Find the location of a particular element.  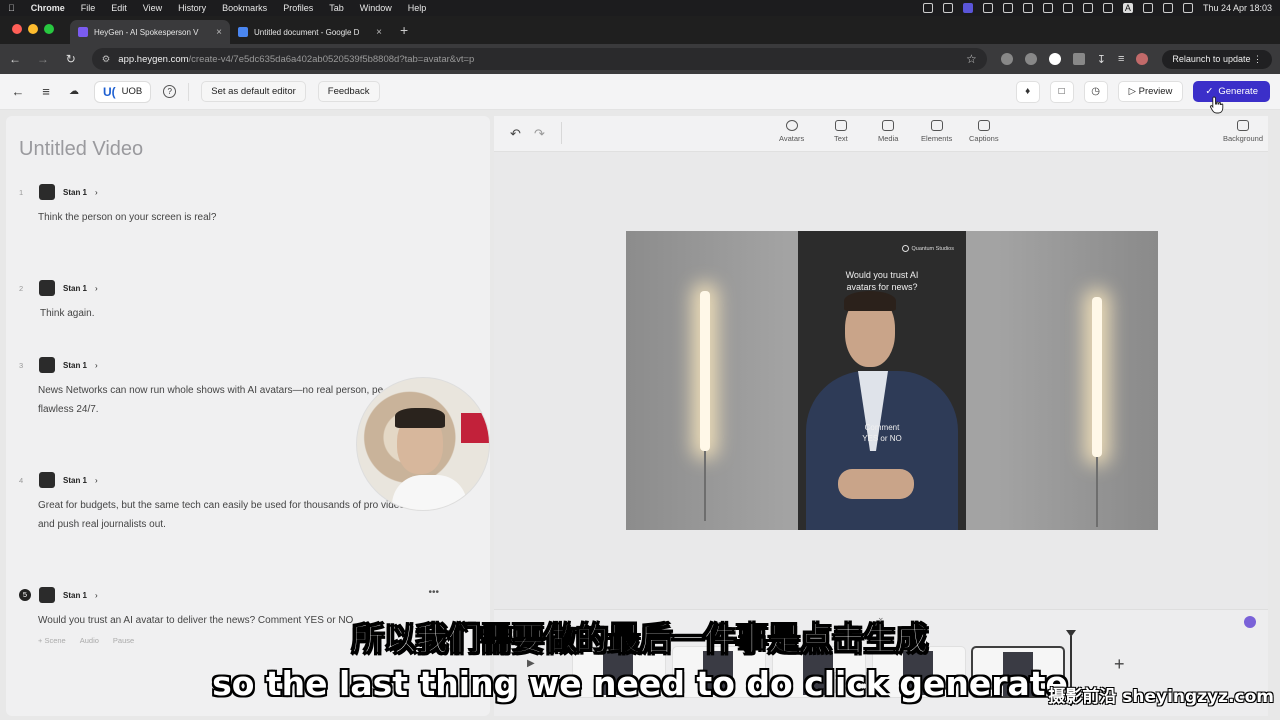

display-icon is located at coordinates (1047, 8).